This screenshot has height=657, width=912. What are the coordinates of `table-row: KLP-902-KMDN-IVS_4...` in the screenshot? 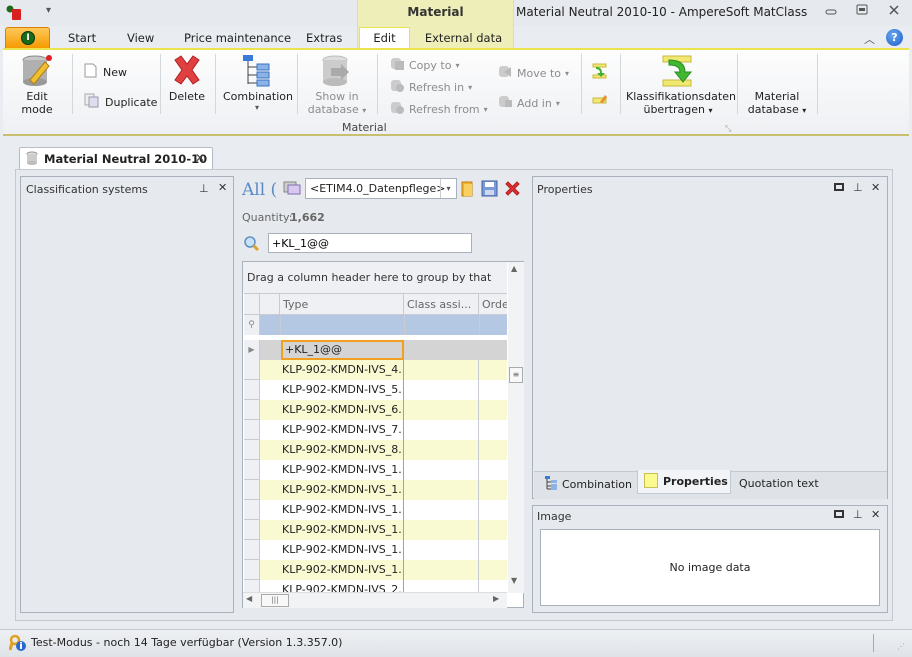 It's located at (375, 370).